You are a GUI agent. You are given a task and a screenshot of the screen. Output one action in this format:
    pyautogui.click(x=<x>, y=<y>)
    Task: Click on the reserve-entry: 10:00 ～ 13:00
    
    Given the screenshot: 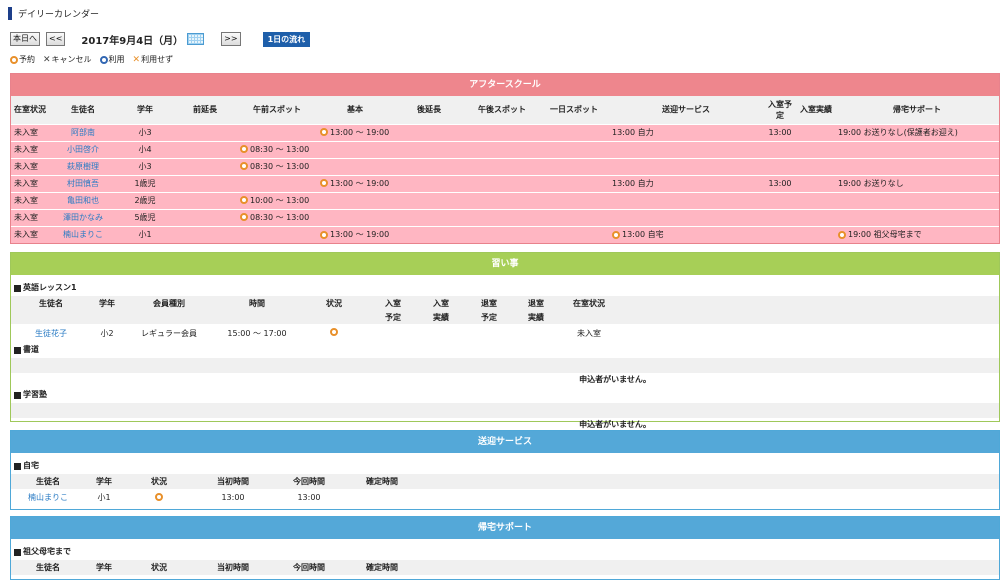 What is the action you would take?
    pyautogui.click(x=274, y=200)
    